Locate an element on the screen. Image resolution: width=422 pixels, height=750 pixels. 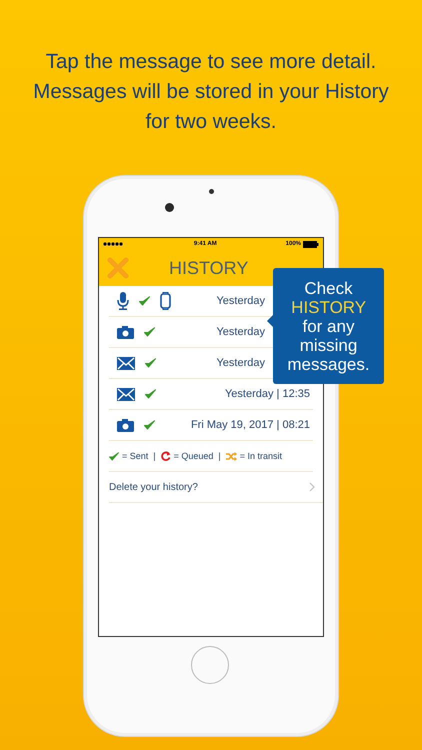
signal-icon is located at coordinates (114, 244).